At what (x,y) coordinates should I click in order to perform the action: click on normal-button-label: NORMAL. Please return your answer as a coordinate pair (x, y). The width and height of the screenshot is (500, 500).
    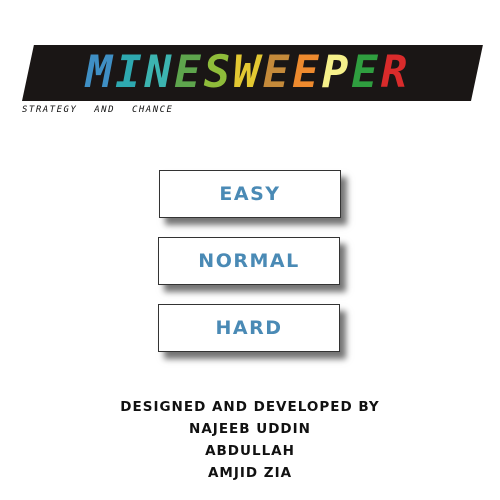
    Looking at the image, I should click on (249, 261).